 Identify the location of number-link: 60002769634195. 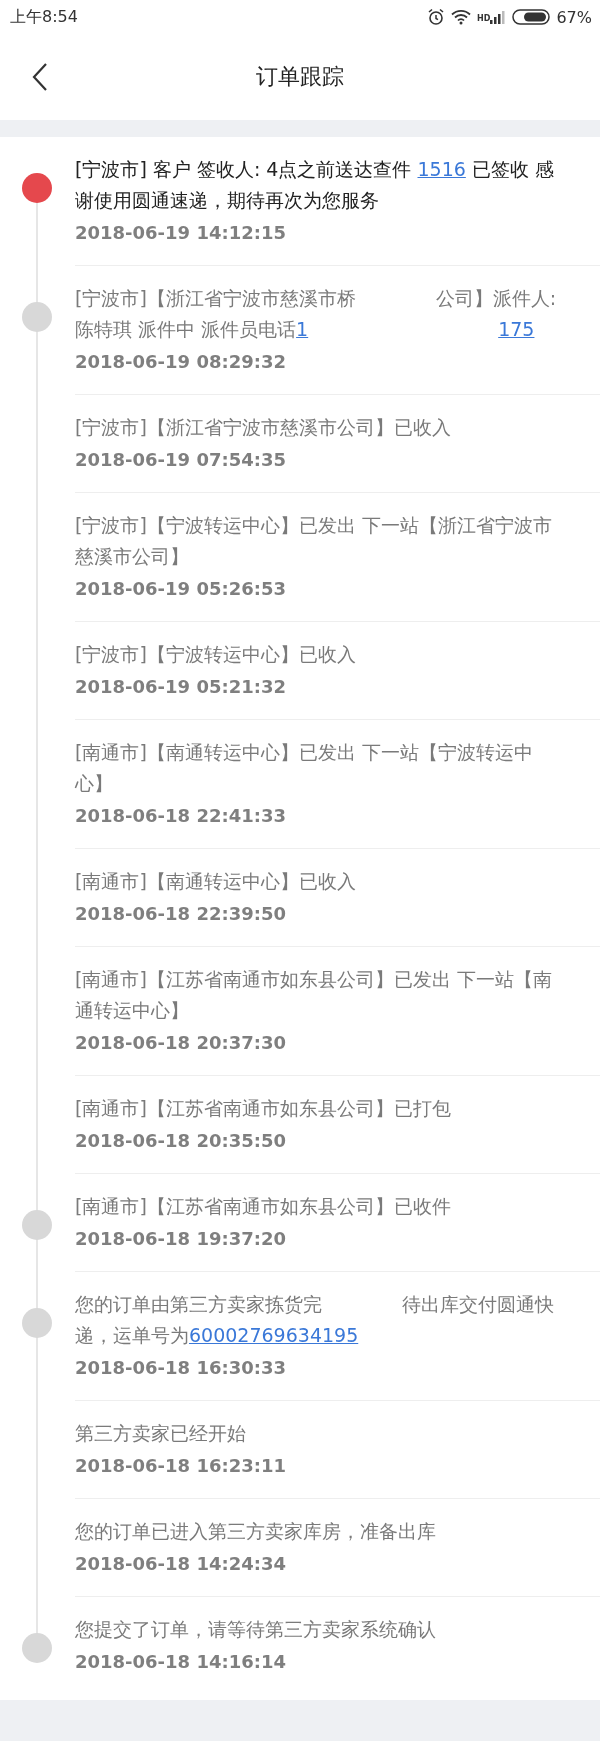
(274, 1335).